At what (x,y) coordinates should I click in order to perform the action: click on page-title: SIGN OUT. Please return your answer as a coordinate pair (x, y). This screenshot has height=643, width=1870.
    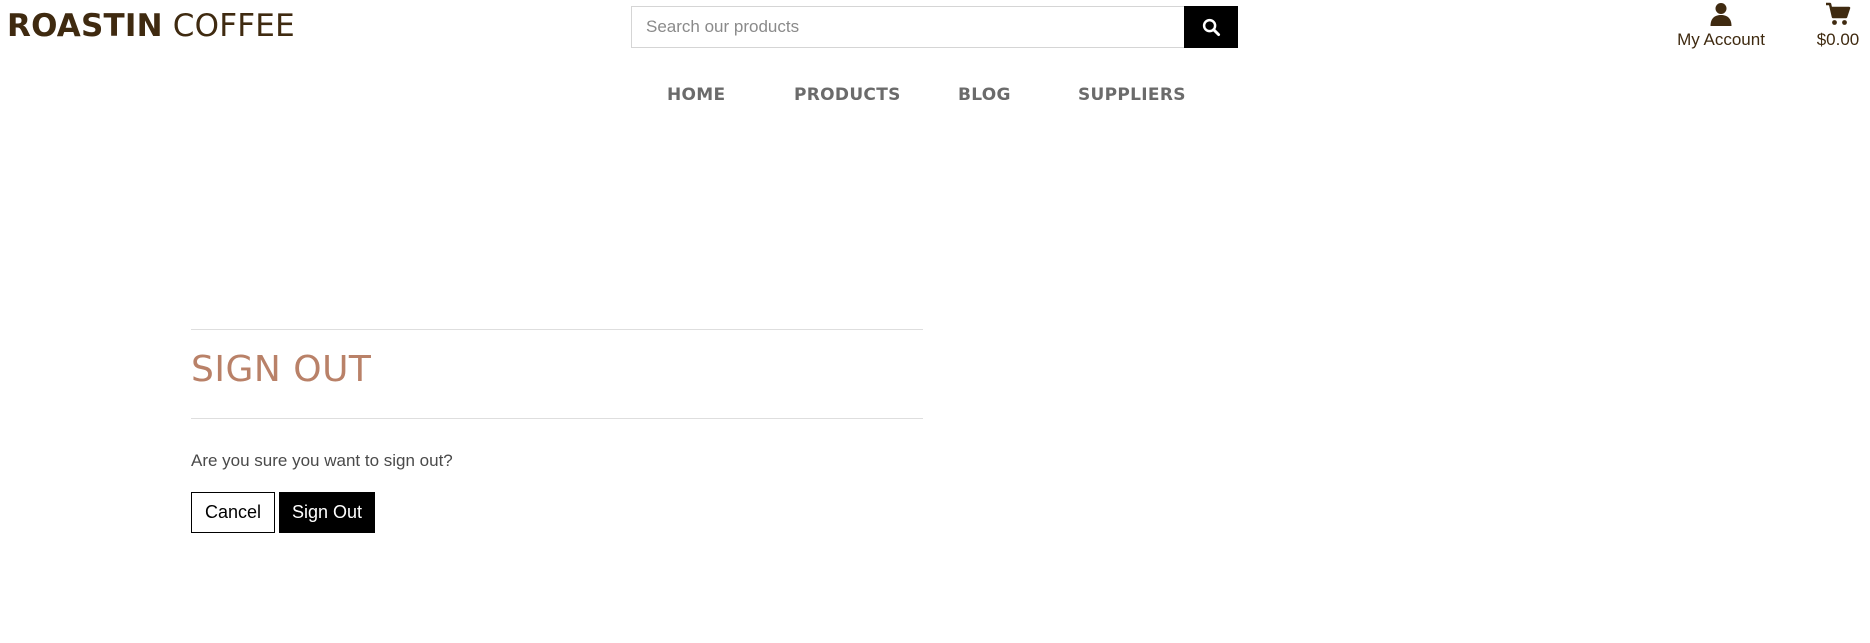
    Looking at the image, I should click on (281, 369).